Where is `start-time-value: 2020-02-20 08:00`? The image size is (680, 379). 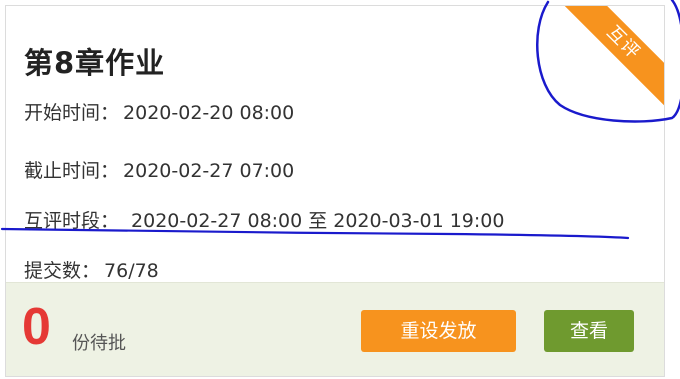 start-time-value: 2020-02-20 08:00 is located at coordinates (209, 113).